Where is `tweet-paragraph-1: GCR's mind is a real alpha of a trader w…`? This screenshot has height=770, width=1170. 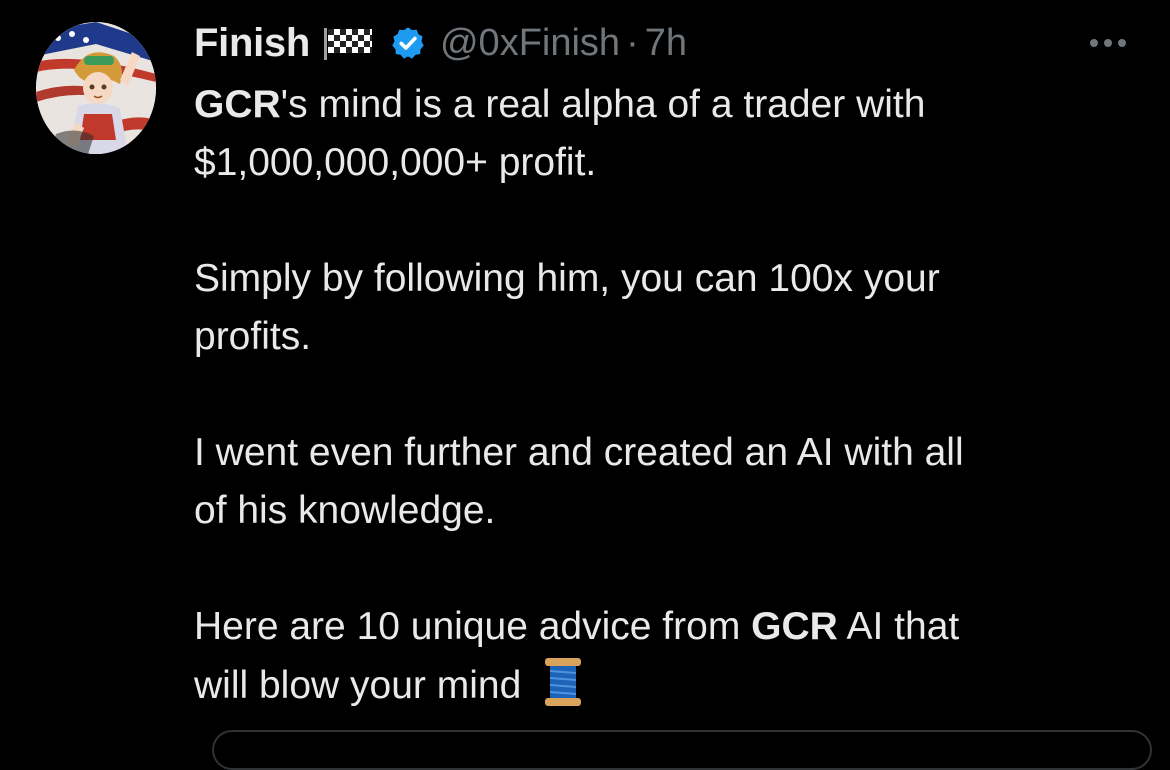 tweet-paragraph-1: GCR's mind is a real alpha of a trader w… is located at coordinates (664, 134).